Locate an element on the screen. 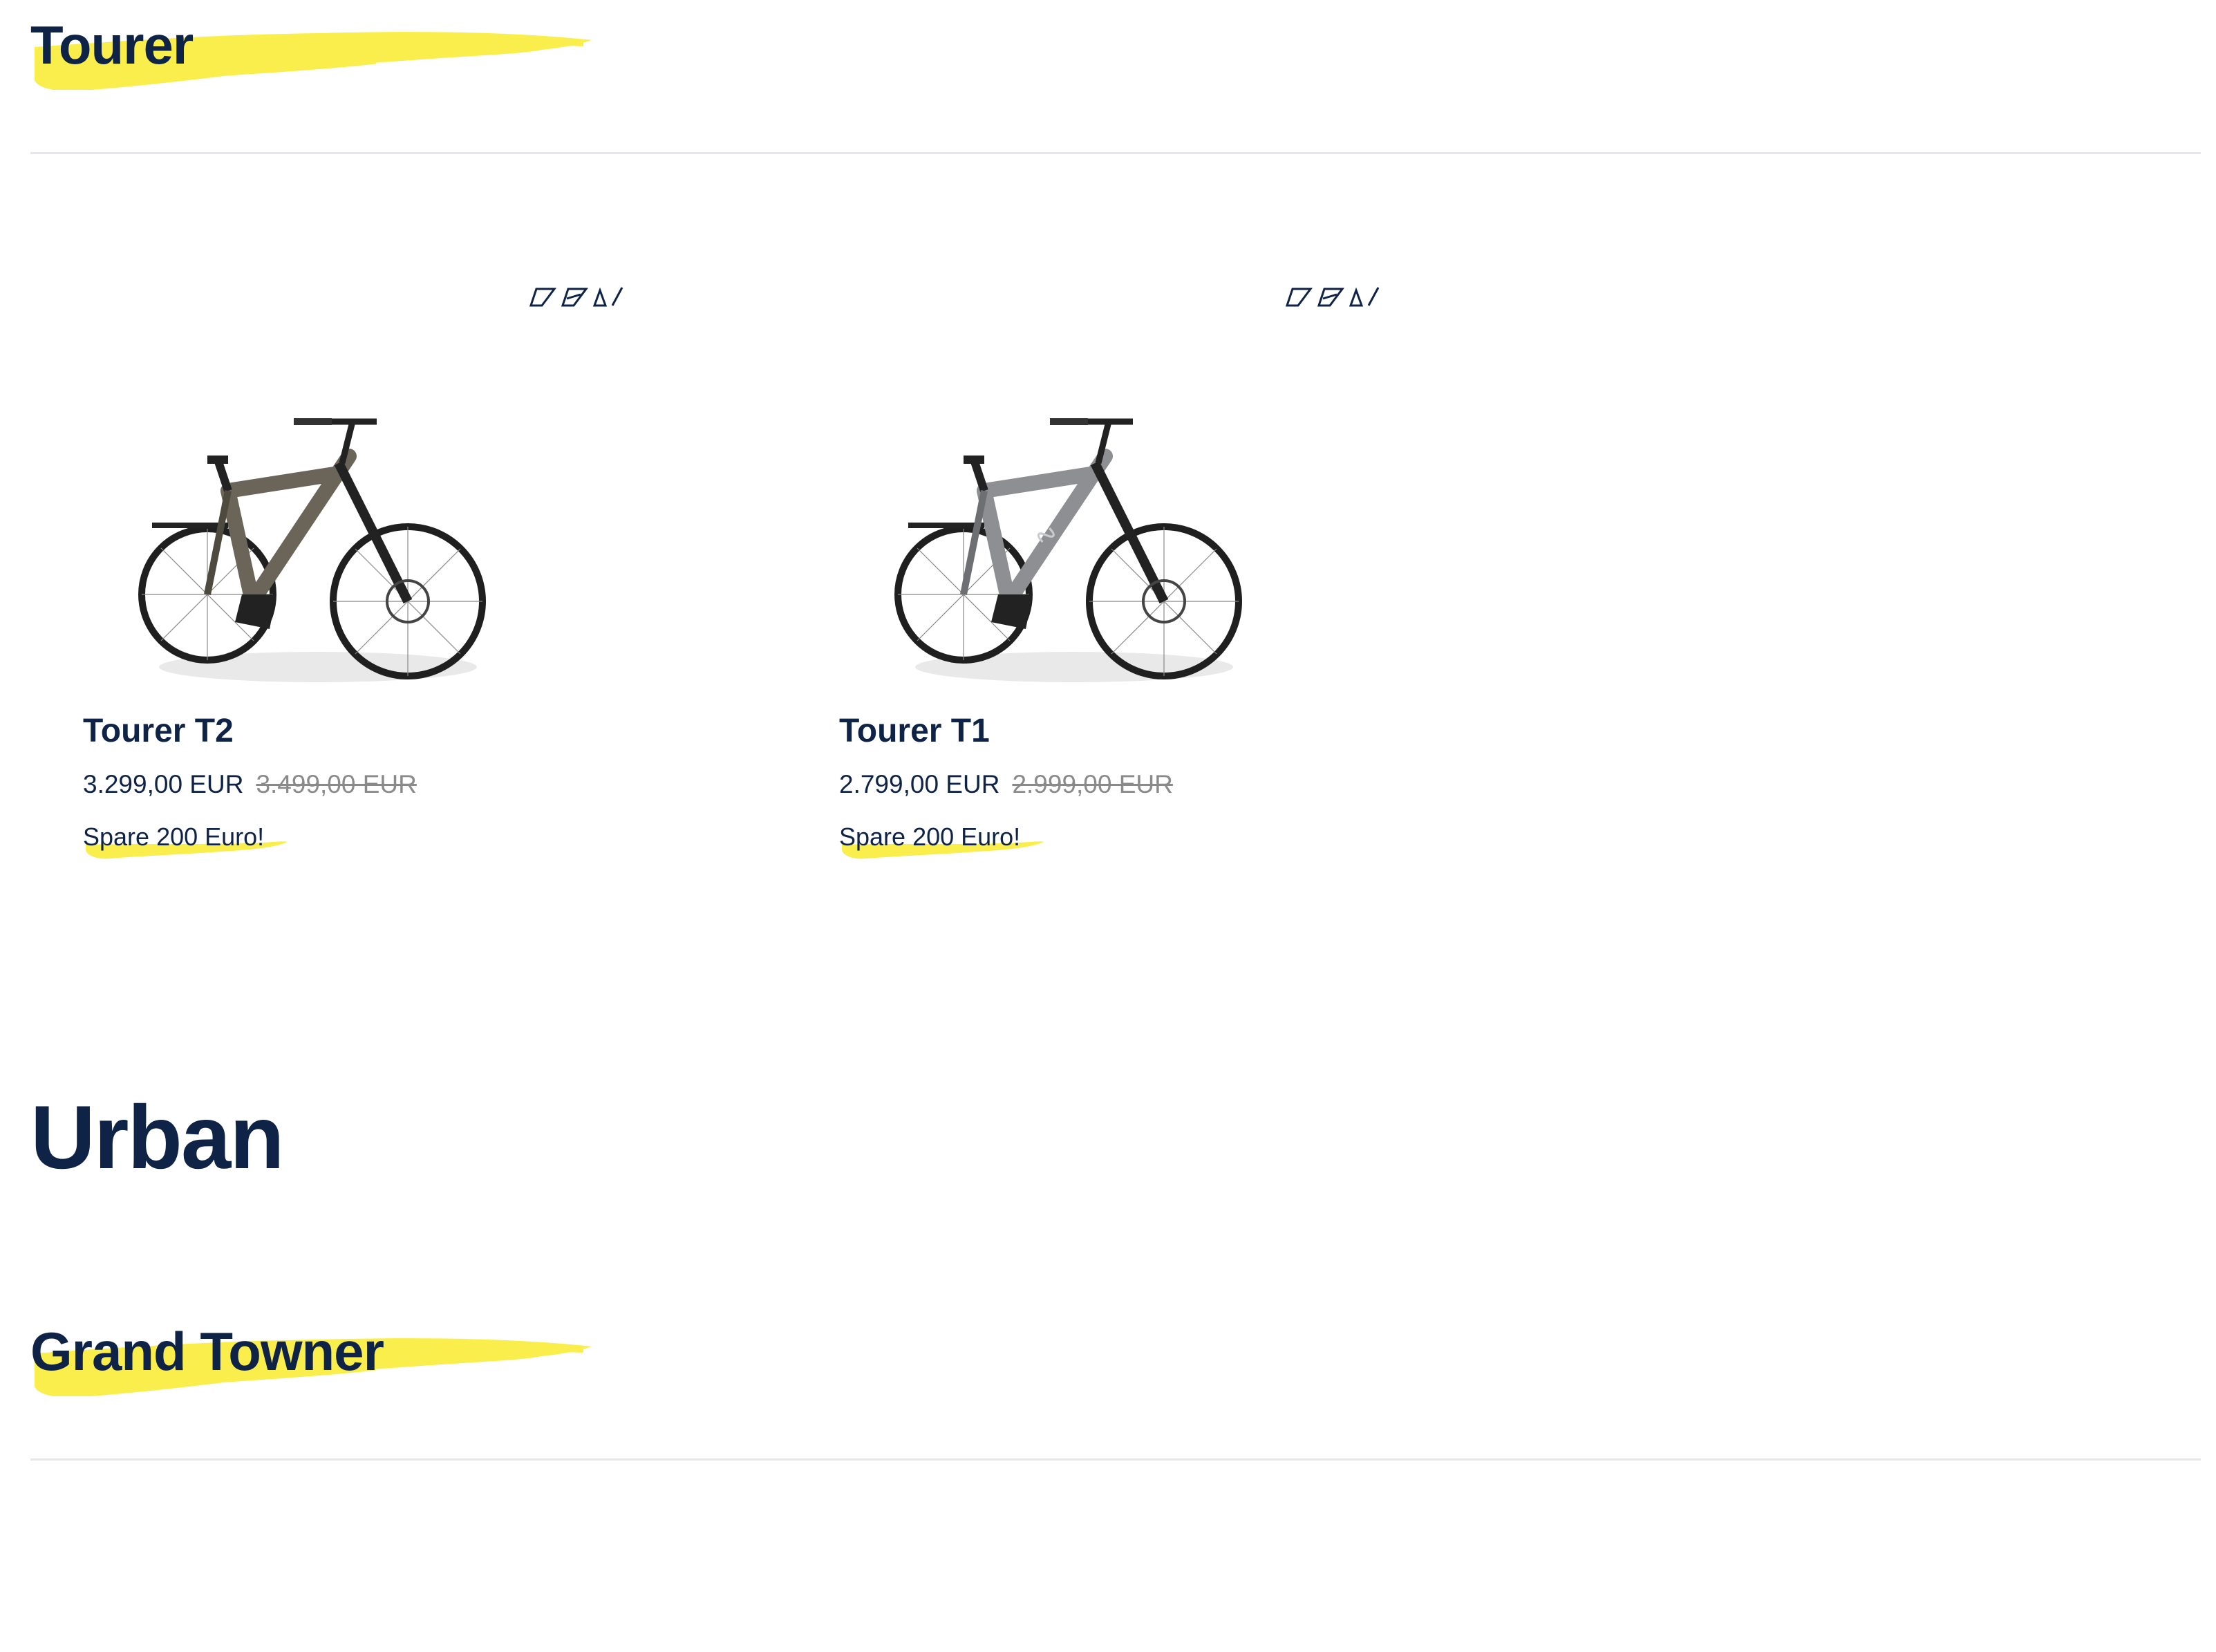  old-price: 3.499,00 EUR is located at coordinates (336, 784).